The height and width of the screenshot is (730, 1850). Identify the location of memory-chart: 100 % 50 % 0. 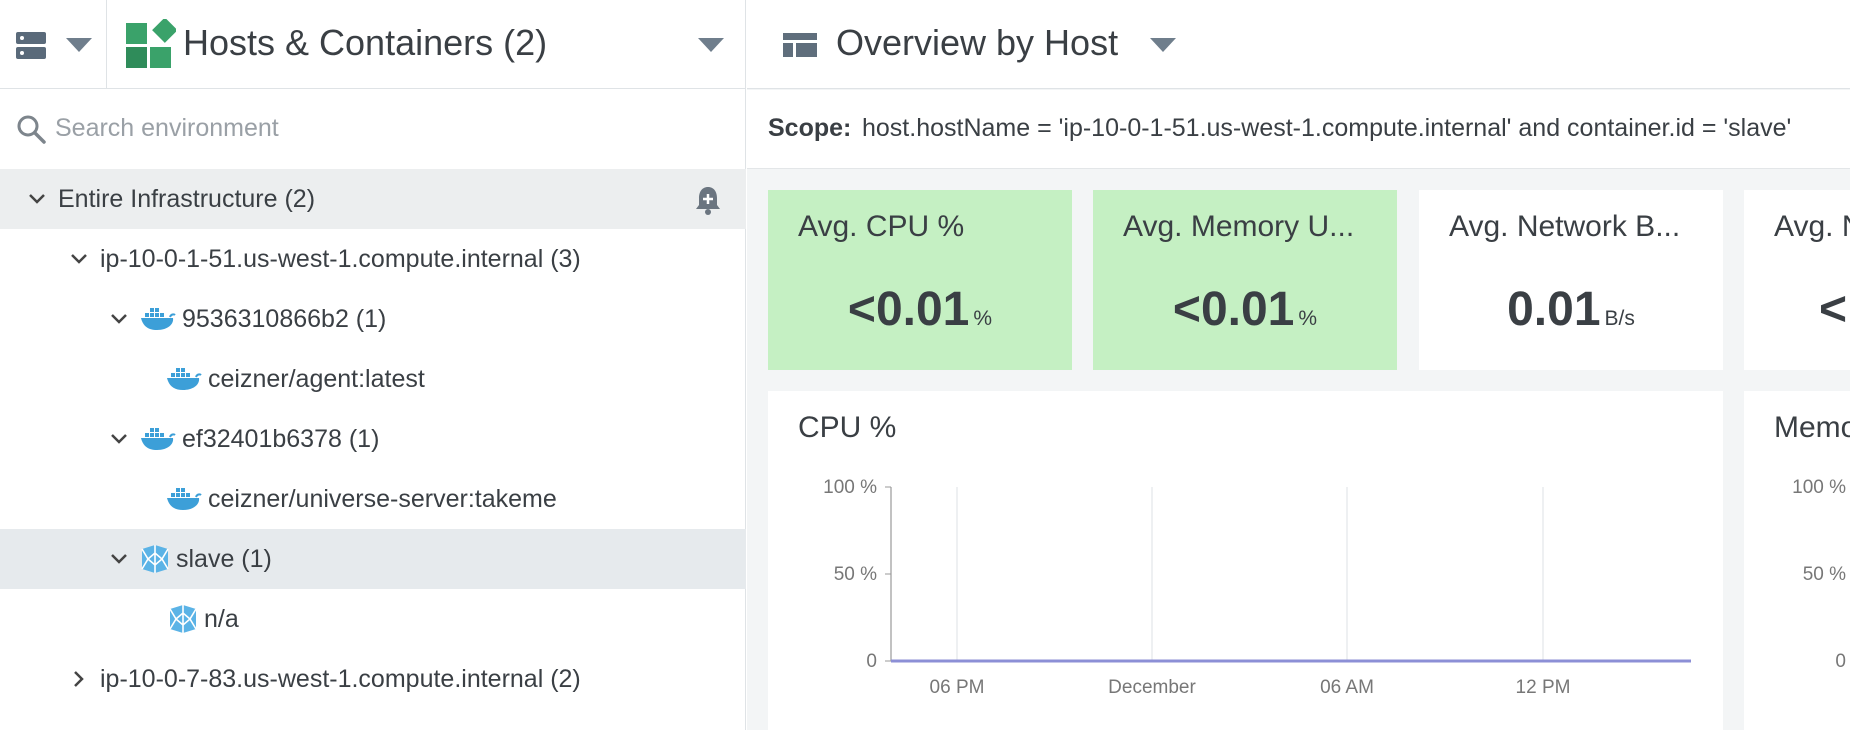
(1819, 574).